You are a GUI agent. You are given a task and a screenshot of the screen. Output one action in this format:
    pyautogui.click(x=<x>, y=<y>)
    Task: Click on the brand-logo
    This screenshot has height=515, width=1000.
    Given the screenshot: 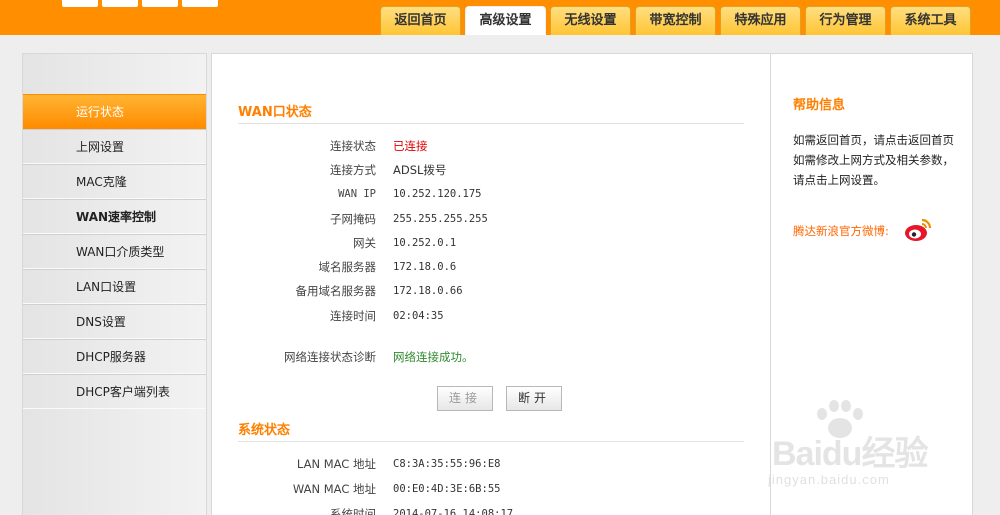 What is the action you would take?
    pyautogui.click(x=162, y=4)
    